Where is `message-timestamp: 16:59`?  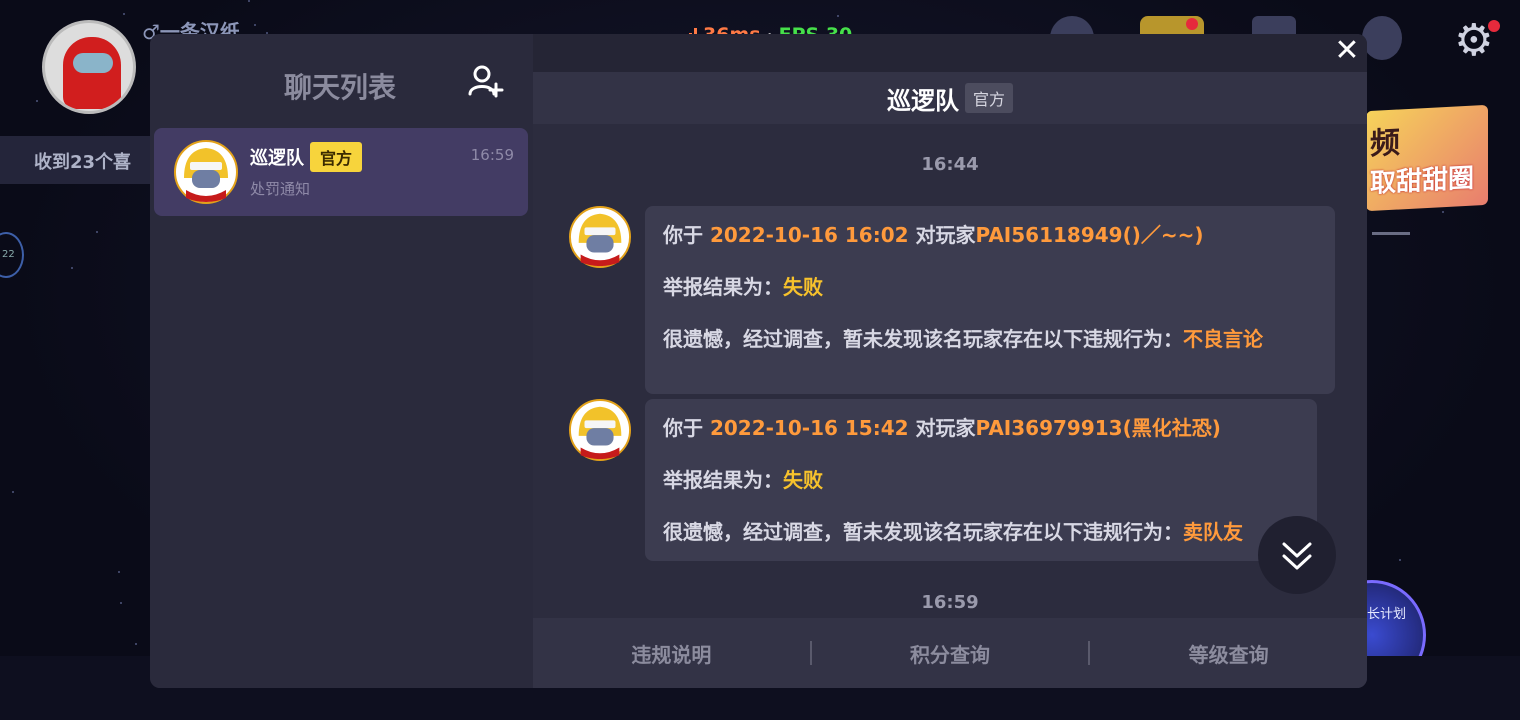
message-timestamp: 16:59 is located at coordinates (950, 602).